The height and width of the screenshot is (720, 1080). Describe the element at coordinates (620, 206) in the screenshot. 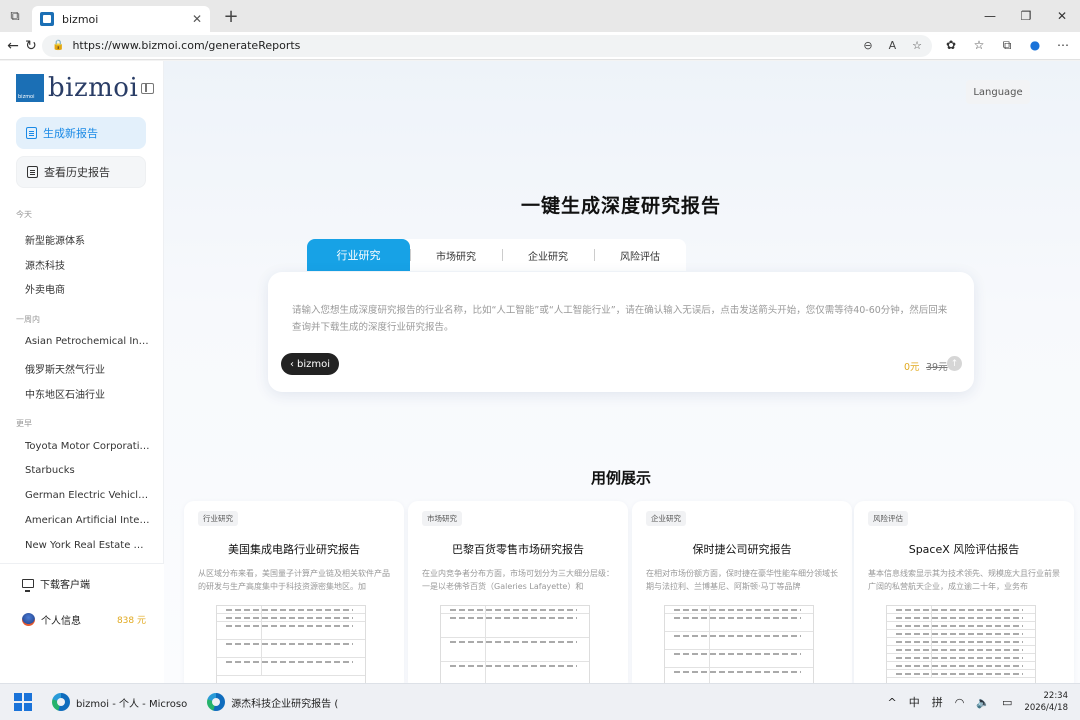

I see `page-title: 一键生成深度研究报告` at that location.